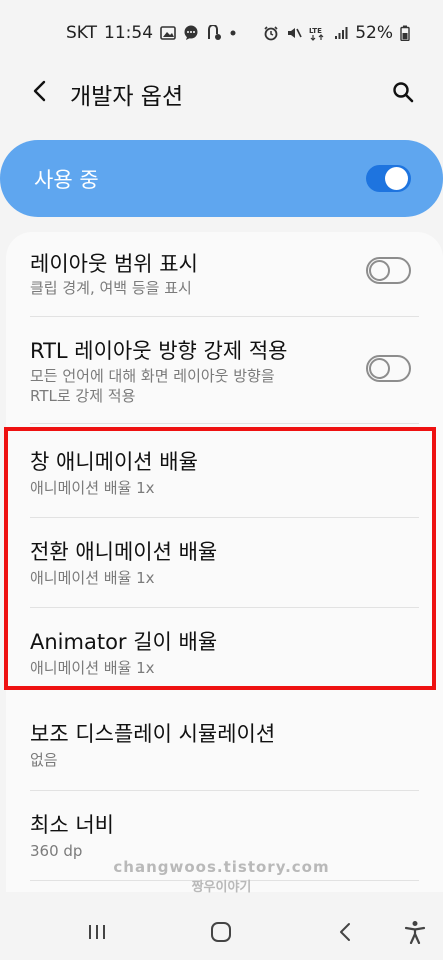  I want to click on setting-title: 최소 너비, so click(72, 825).